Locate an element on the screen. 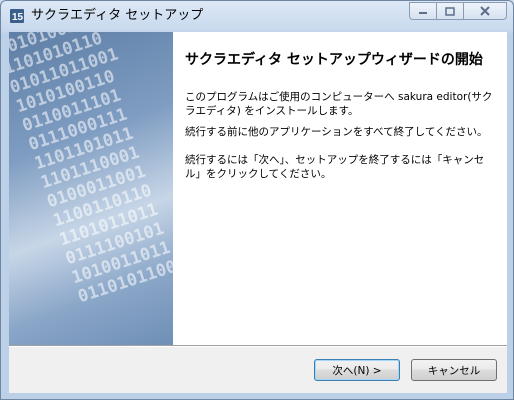 The width and height of the screenshot is (514, 400). window-title: サクラエディタ セットアップ is located at coordinates (117, 15).